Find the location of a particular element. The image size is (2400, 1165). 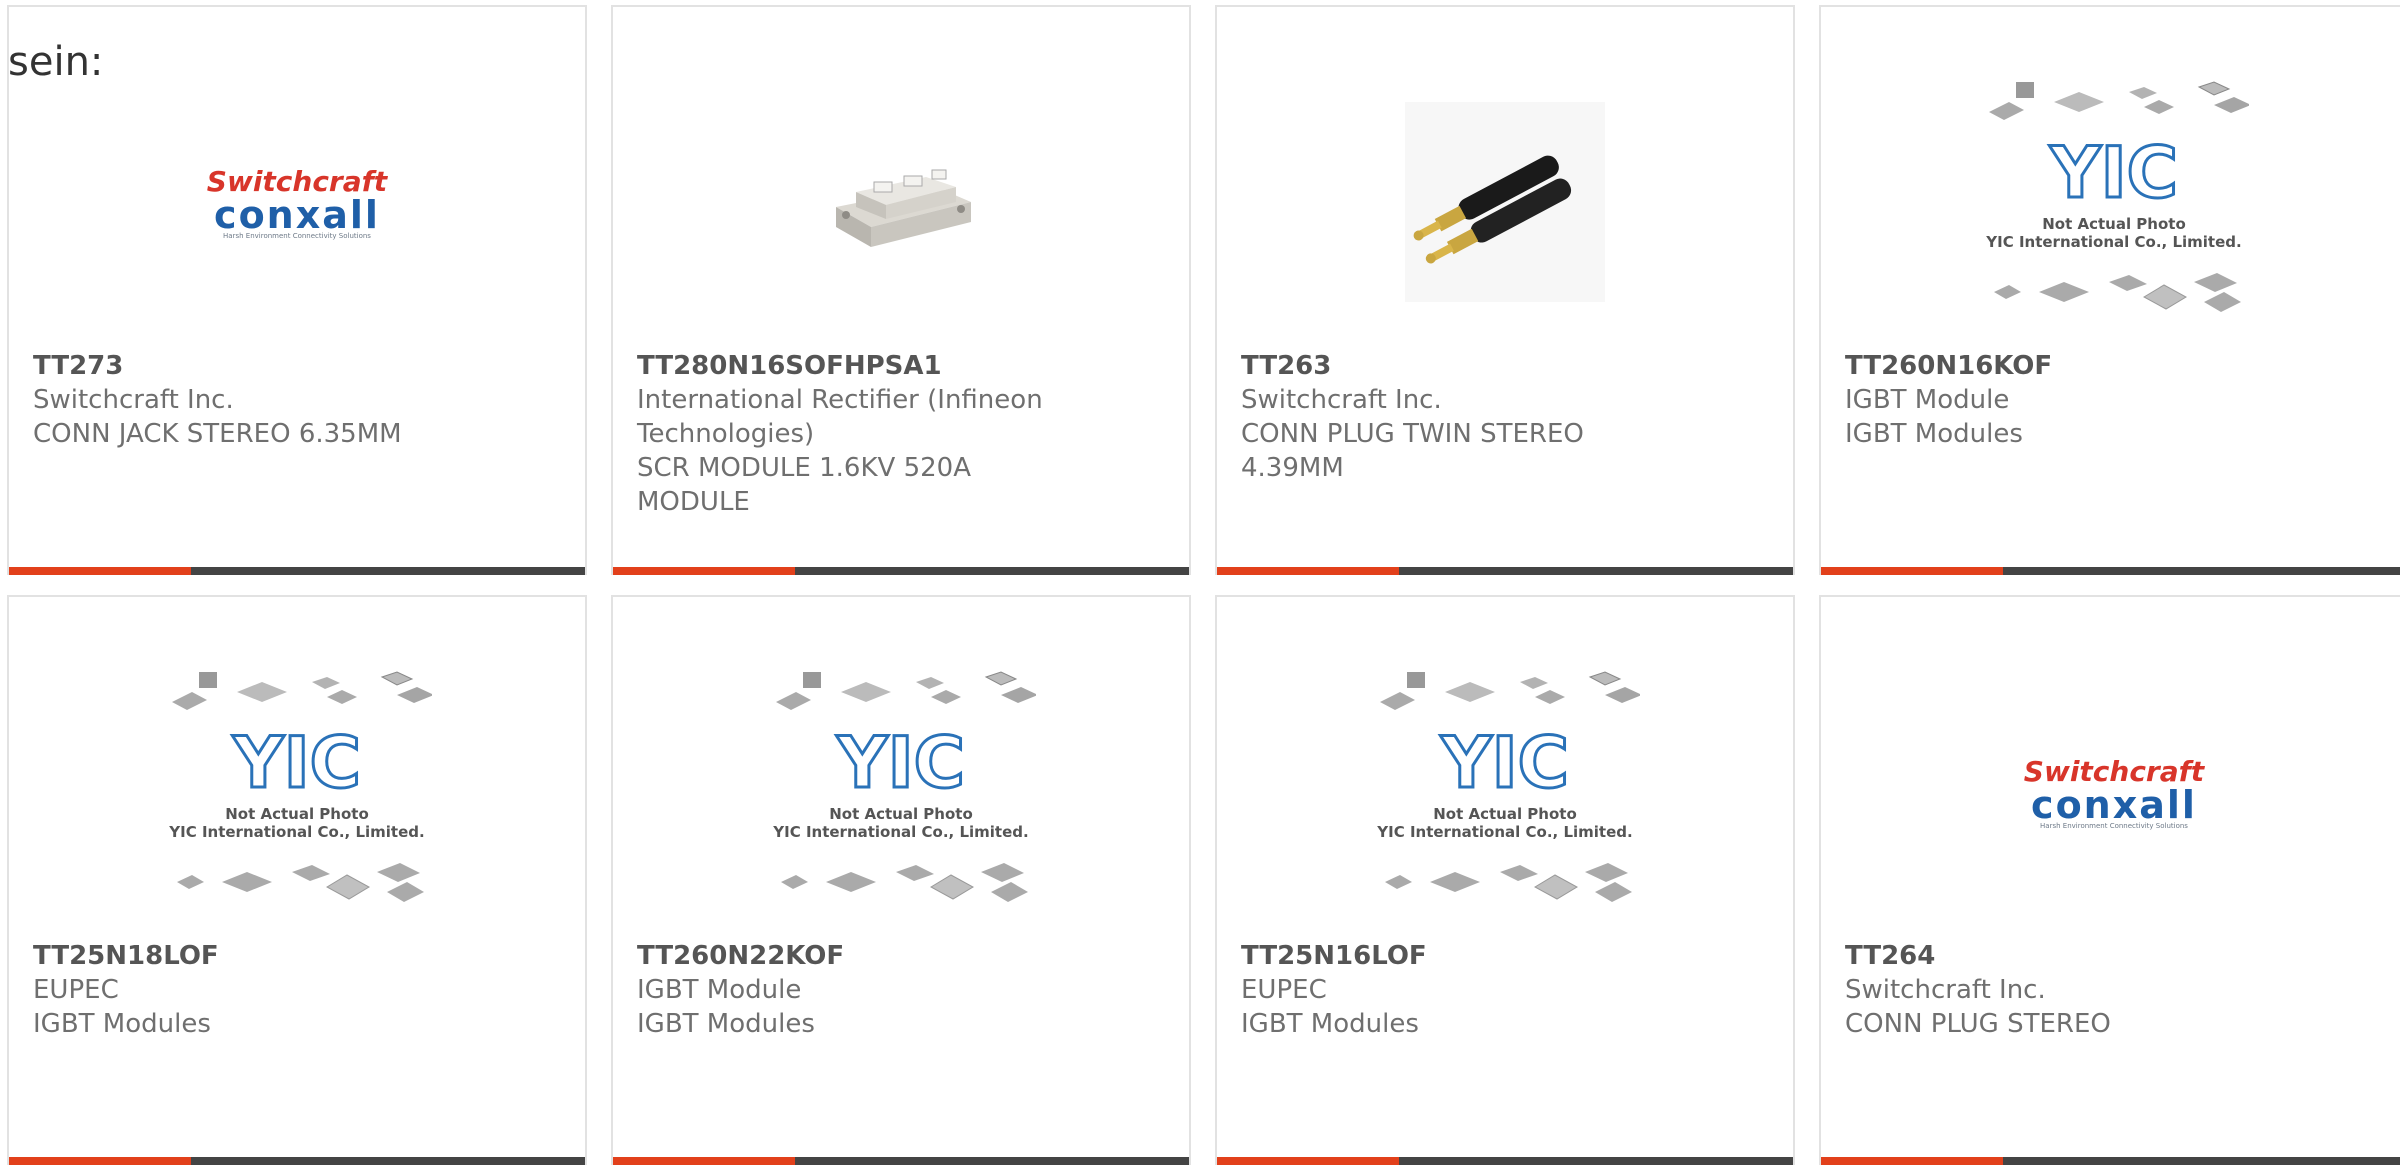

manufacturer: International Rectifier (Infineon is located at coordinates (840, 400).